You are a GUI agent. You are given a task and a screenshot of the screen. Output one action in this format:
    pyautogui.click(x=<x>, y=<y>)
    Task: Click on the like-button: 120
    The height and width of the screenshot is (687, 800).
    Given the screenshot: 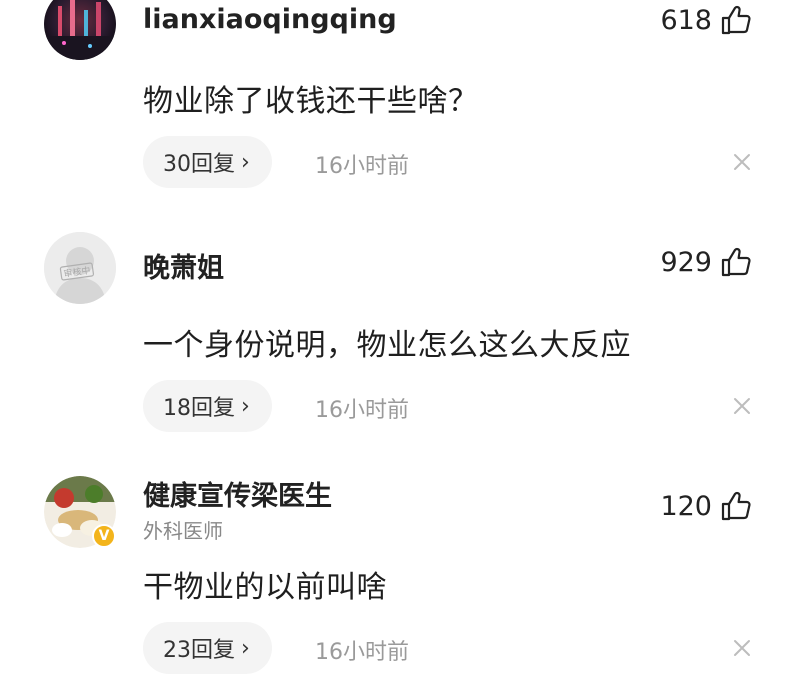 What is the action you would take?
    pyautogui.click(x=706, y=506)
    